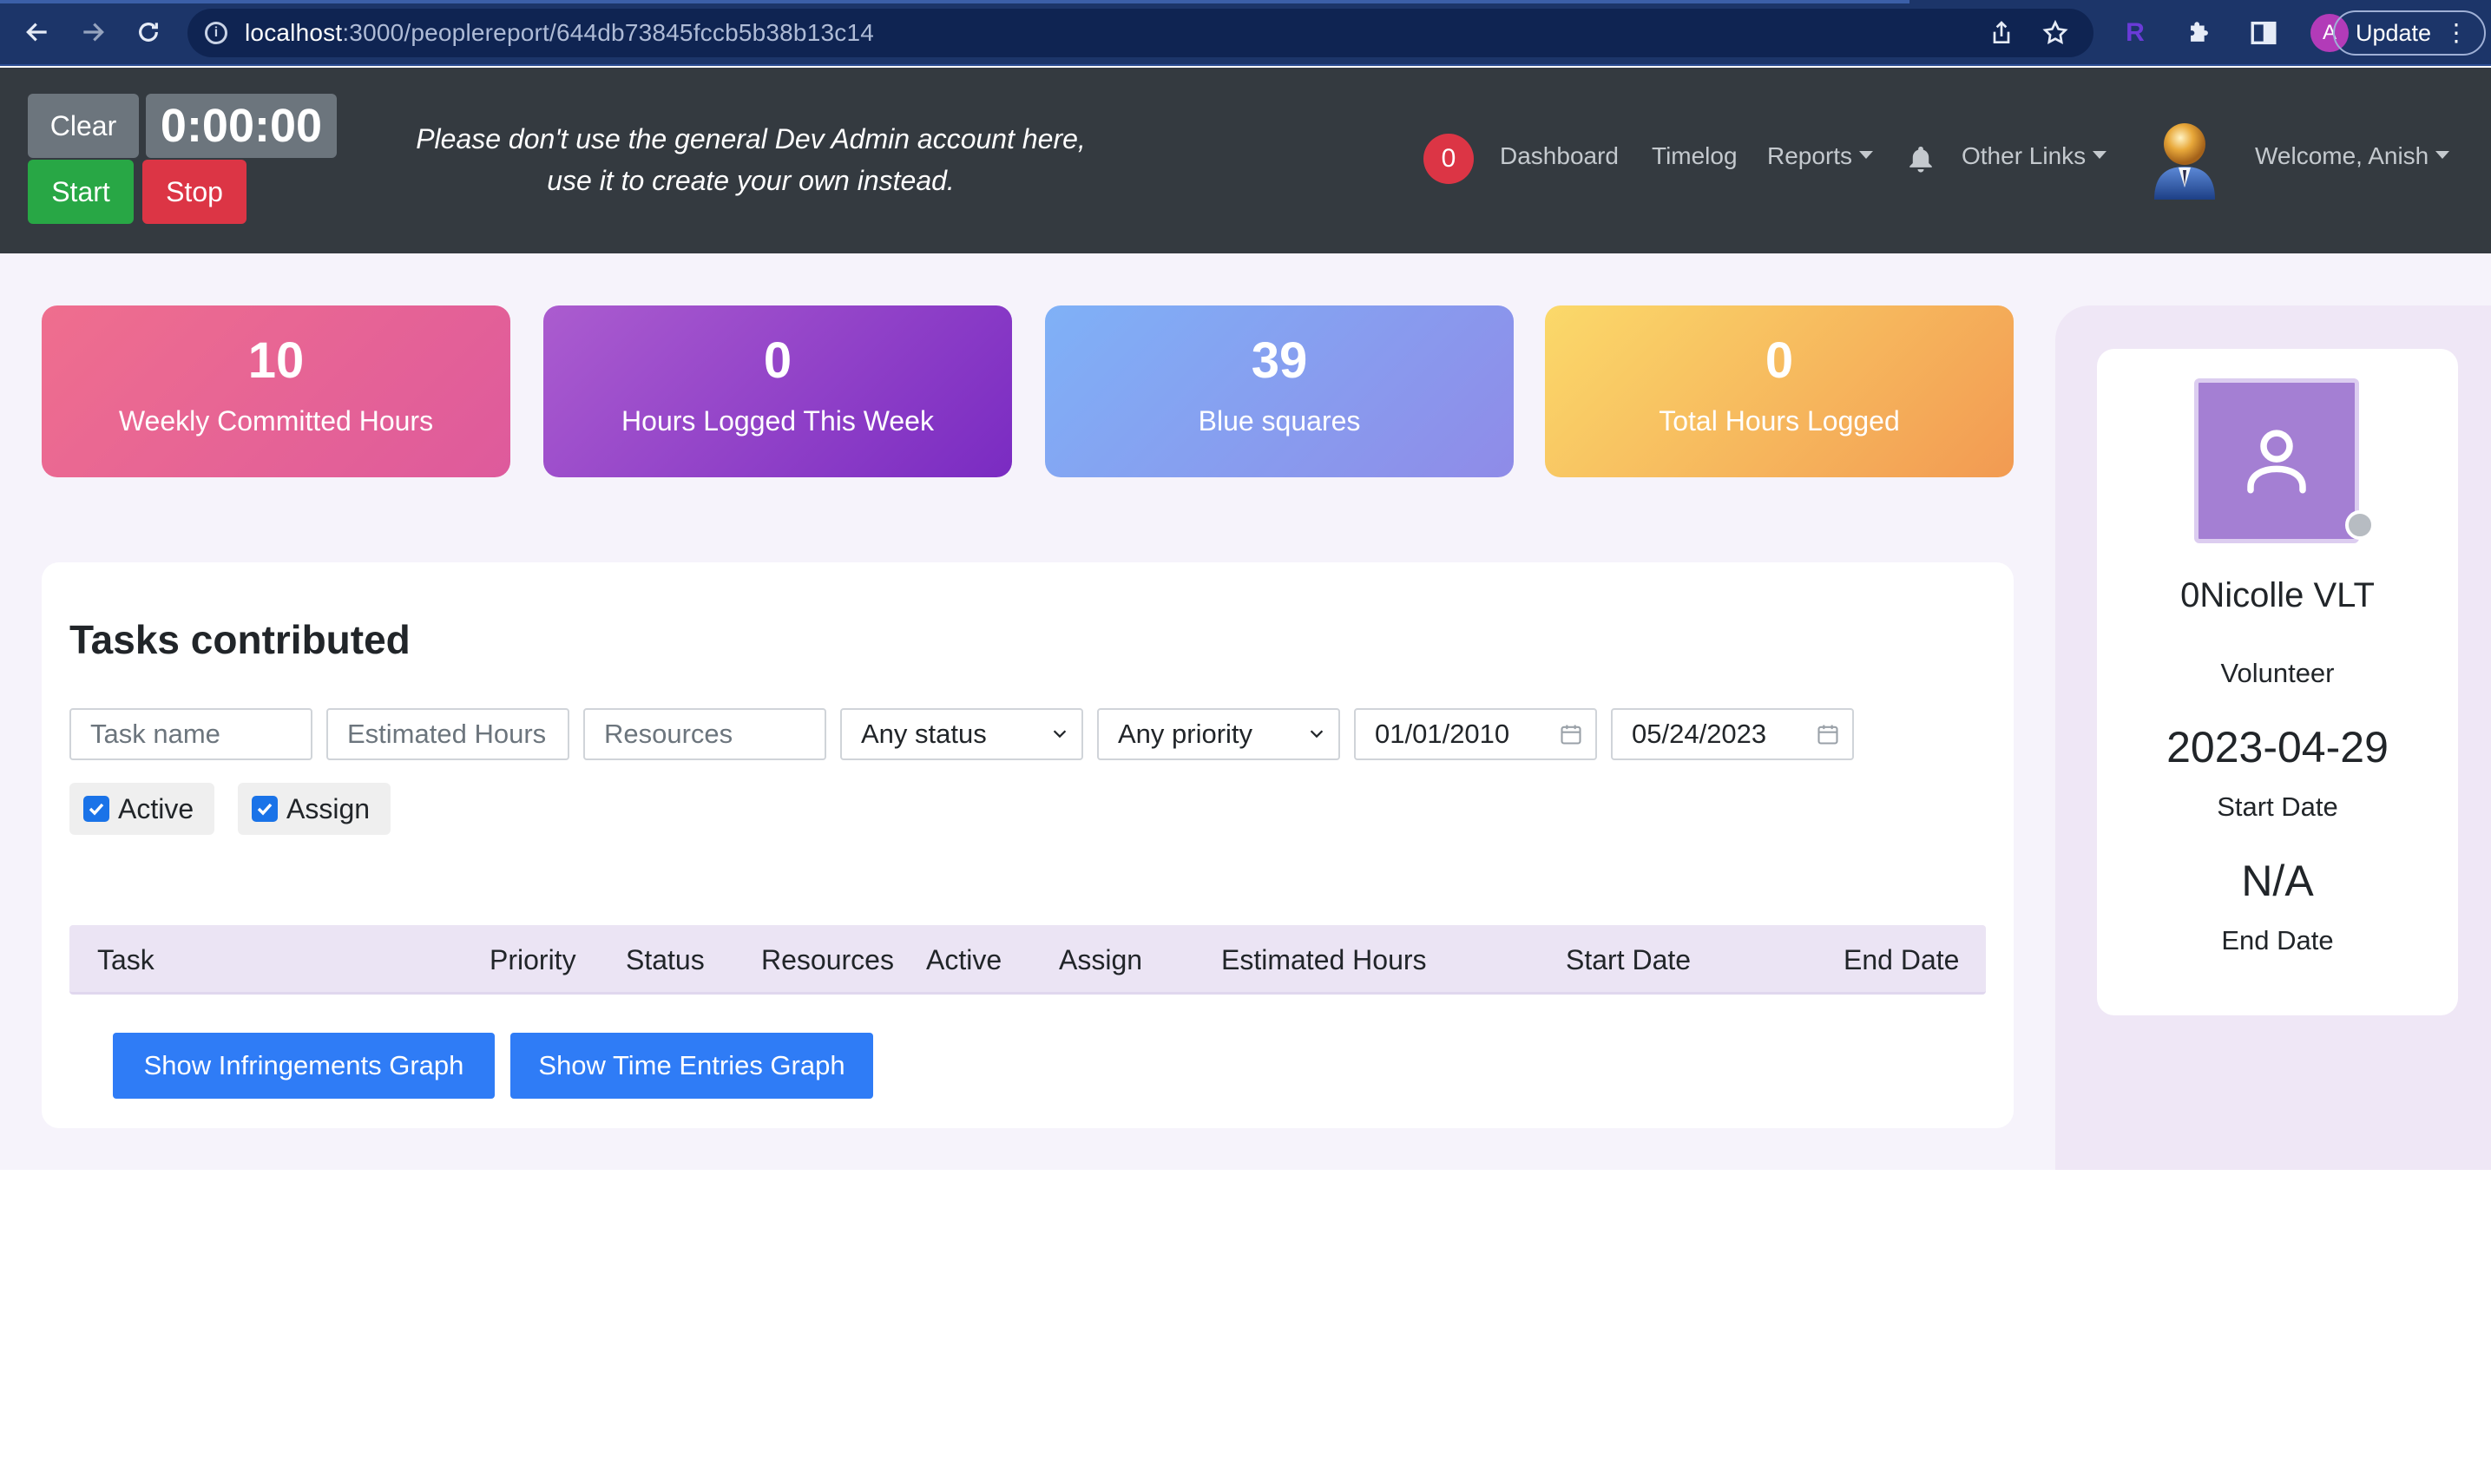 The image size is (2491, 1484). What do you see at coordinates (964, 960) in the screenshot?
I see `column-header-active: Active` at bounding box center [964, 960].